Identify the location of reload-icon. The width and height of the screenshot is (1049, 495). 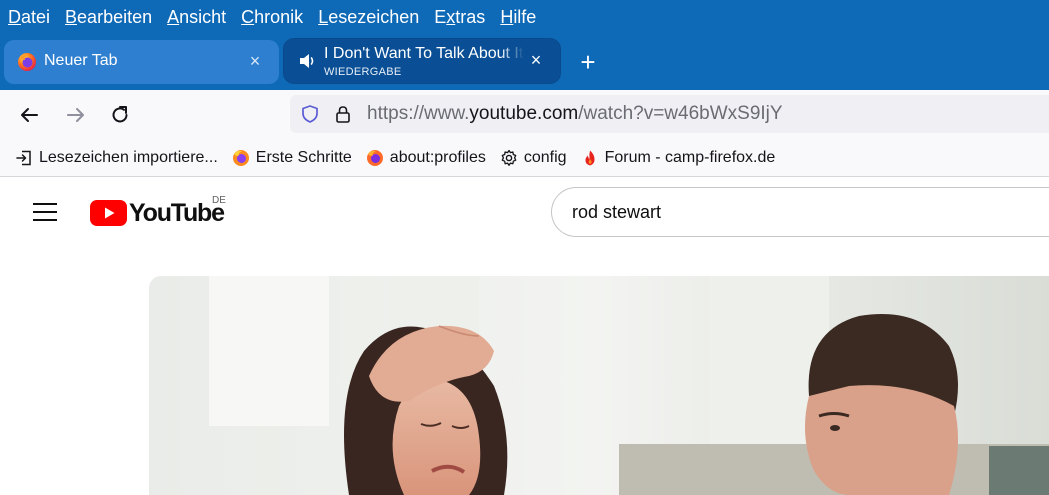
(120, 115).